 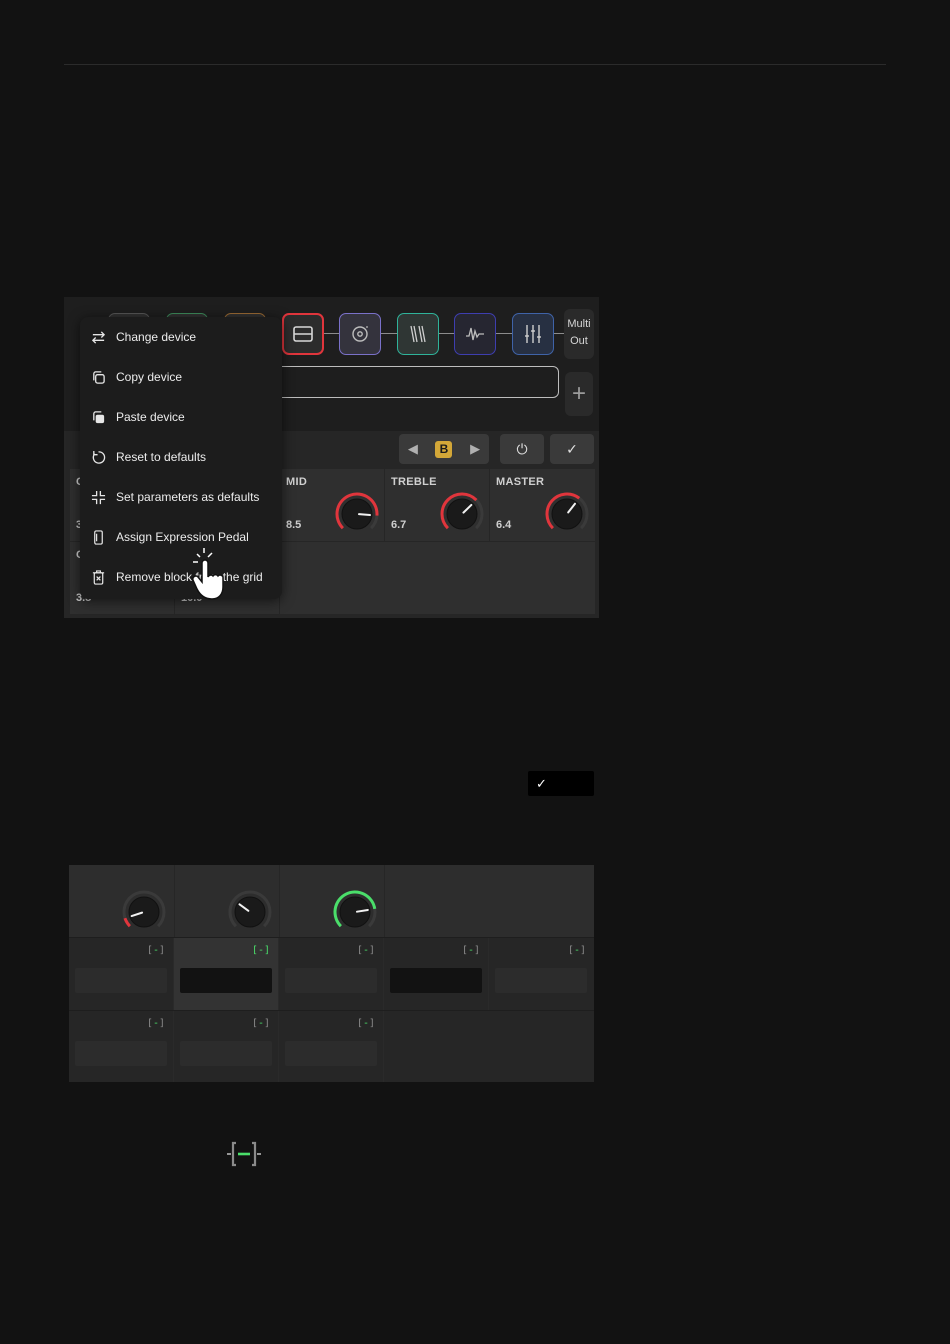 What do you see at coordinates (244, 1154) in the screenshot?
I see `pedal-assign-legend-icon` at bounding box center [244, 1154].